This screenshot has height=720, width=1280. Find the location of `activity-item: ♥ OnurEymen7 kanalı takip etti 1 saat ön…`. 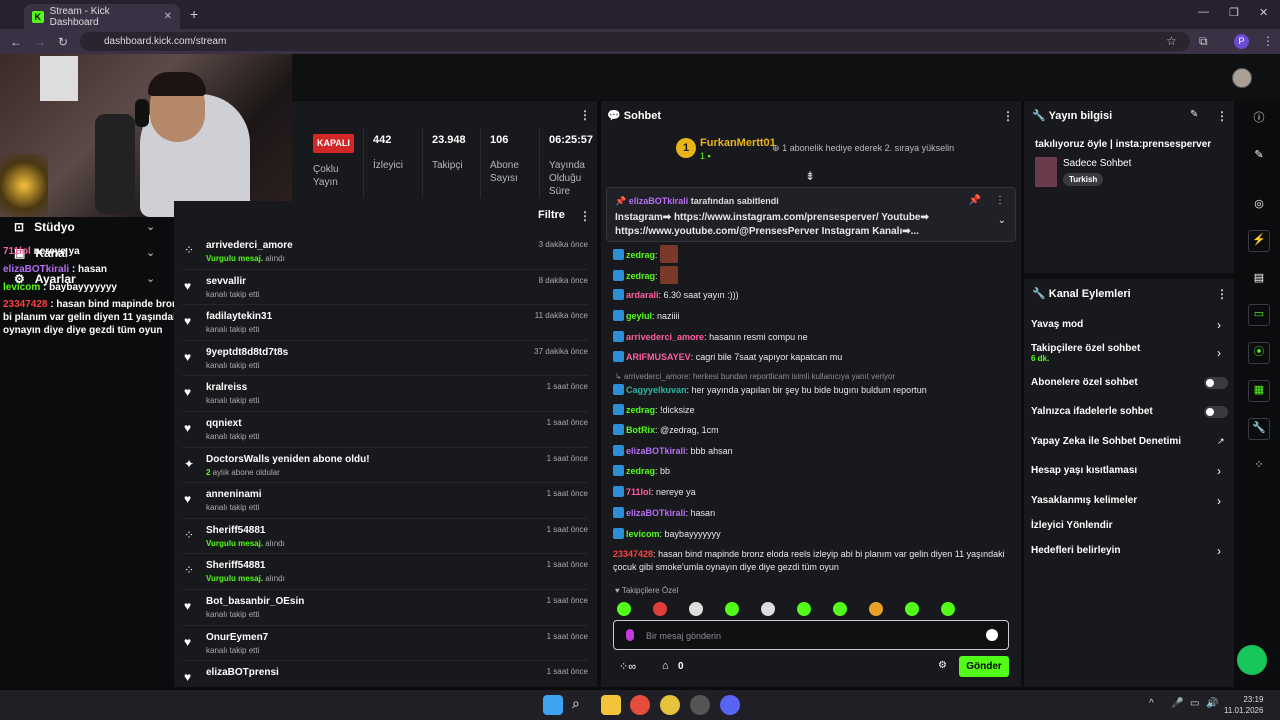

activity-item: ♥ OnurEymen7 kanalı takip etti 1 saat ön… is located at coordinates (385, 644).